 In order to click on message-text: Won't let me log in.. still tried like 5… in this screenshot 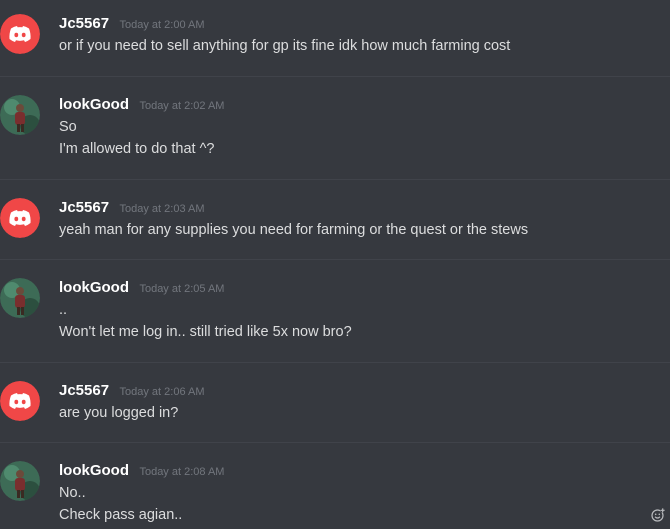, I will do `click(205, 332)`.